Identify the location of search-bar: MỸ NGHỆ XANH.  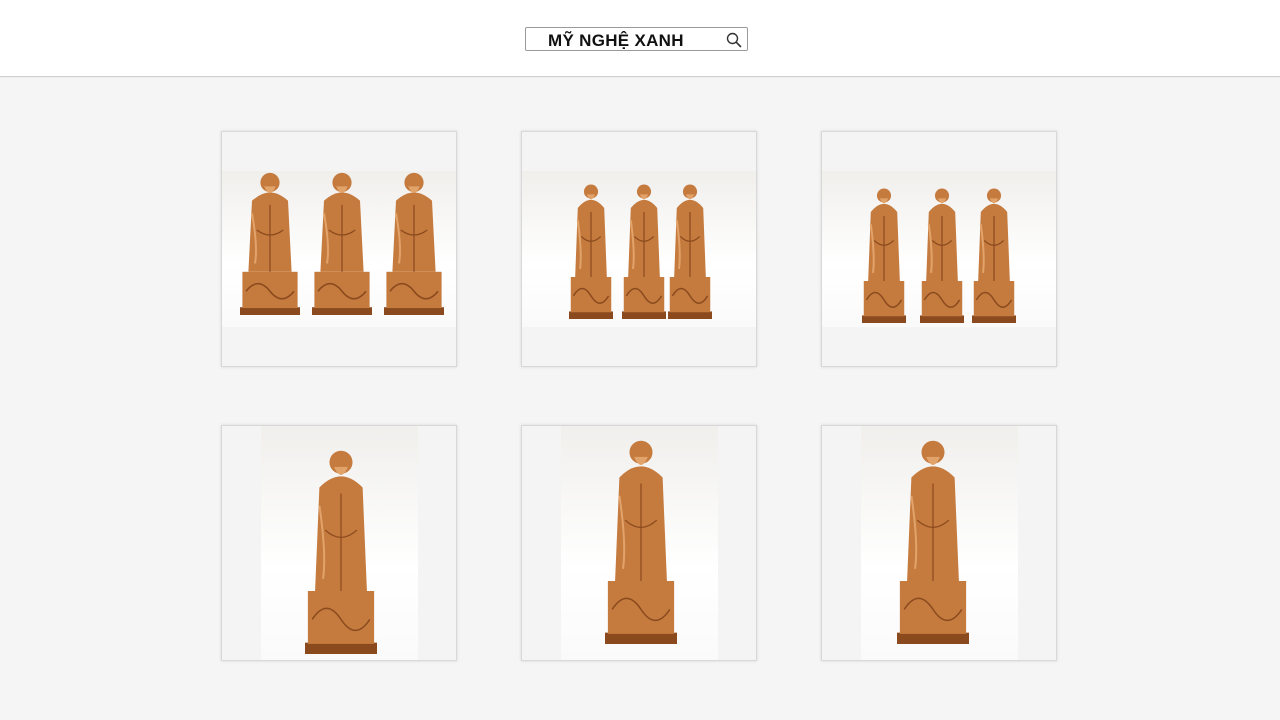
(636, 39).